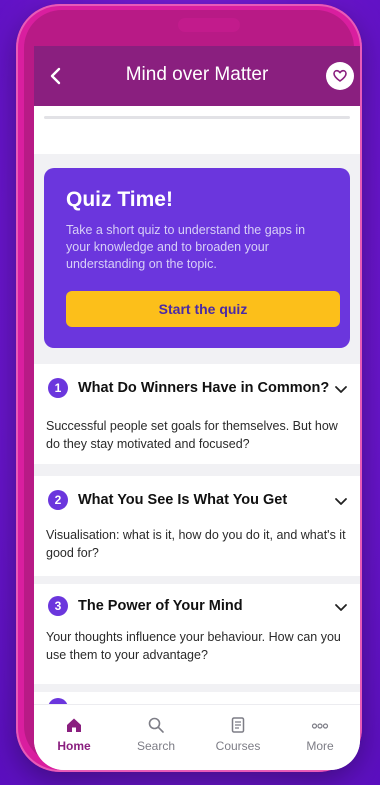 This screenshot has height=785, width=380. What do you see at coordinates (160, 606) in the screenshot?
I see `lesson-title: The Power of Your Mind` at bounding box center [160, 606].